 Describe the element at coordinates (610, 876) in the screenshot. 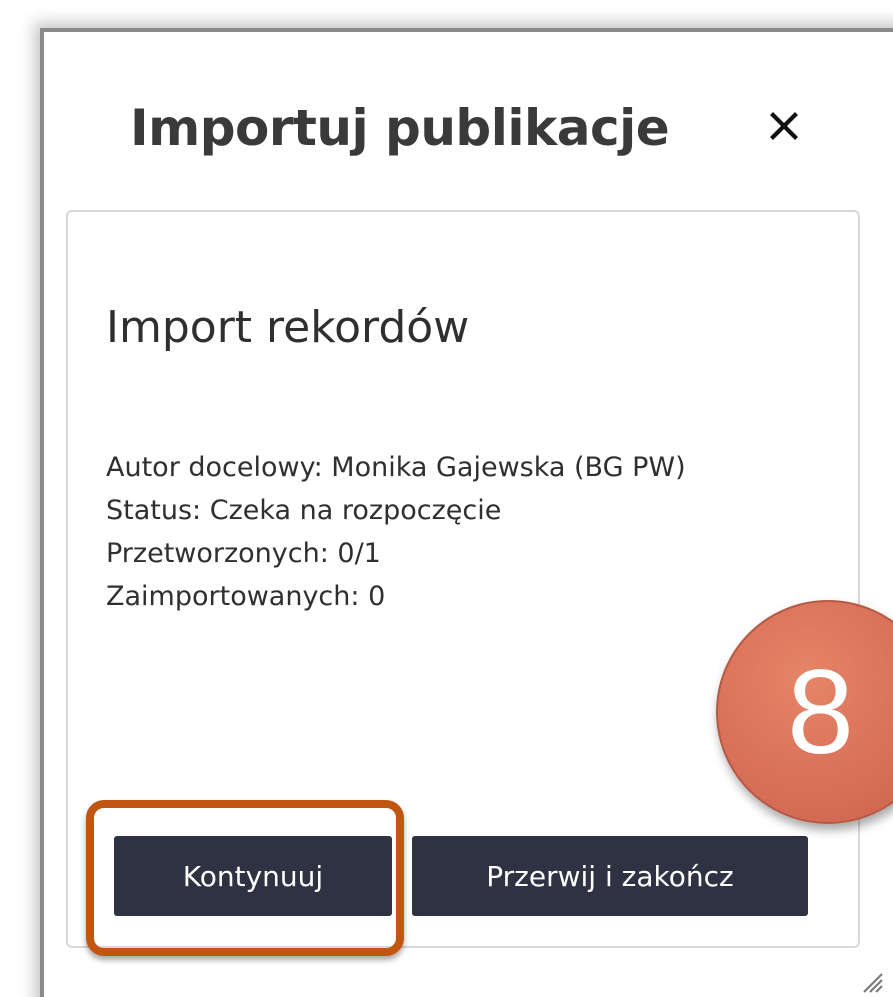

I see `abort-and-finish-button: Przerwij i zakończ` at that location.